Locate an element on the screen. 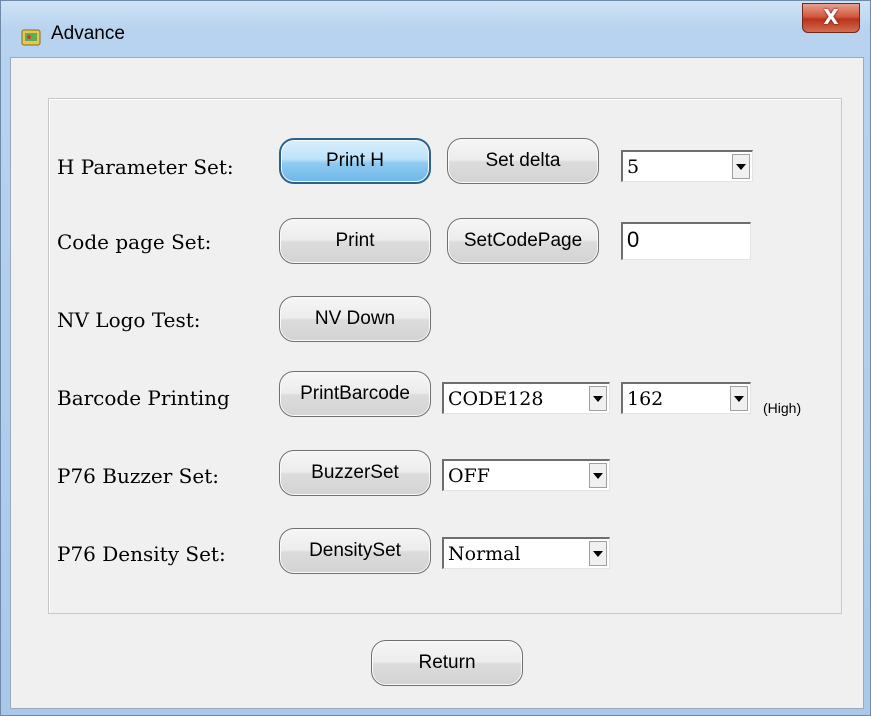 This screenshot has height=716, width=871. density-select-value: Normal is located at coordinates (484, 554).